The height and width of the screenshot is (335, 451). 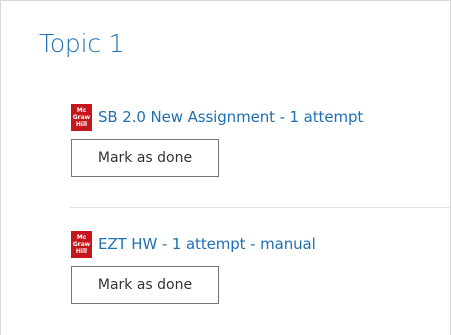 What do you see at coordinates (207, 244) in the screenshot?
I see `activity-link-ezt-hw: EZT HW - 1 attempt - manual` at bounding box center [207, 244].